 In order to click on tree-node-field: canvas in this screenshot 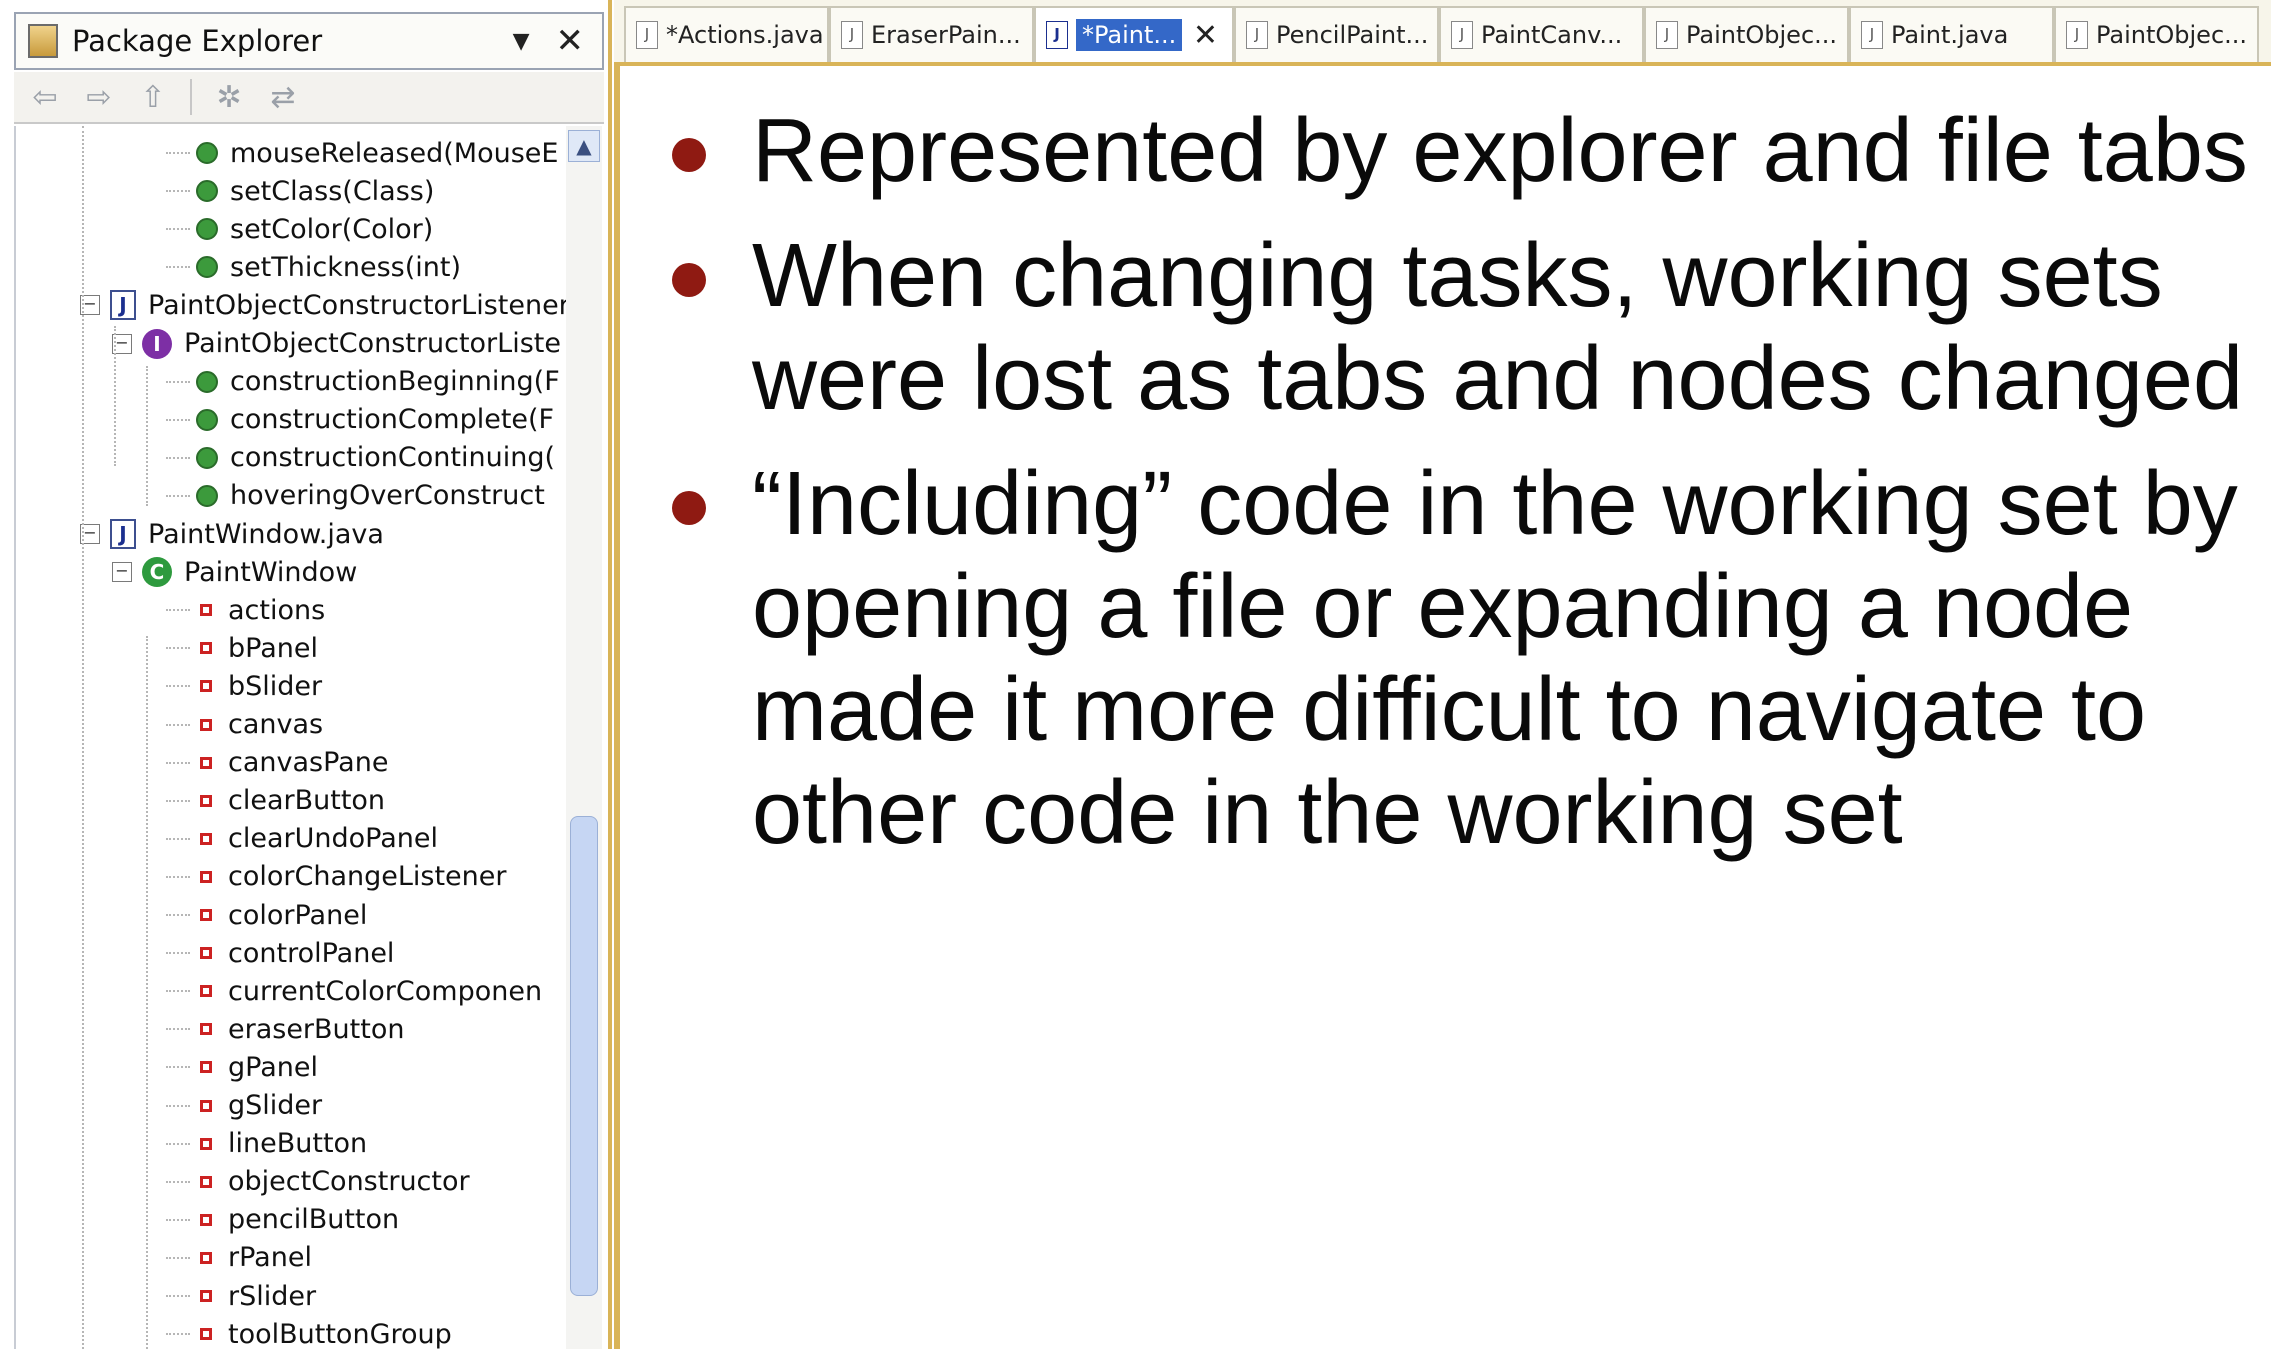, I will do `click(244, 725)`.